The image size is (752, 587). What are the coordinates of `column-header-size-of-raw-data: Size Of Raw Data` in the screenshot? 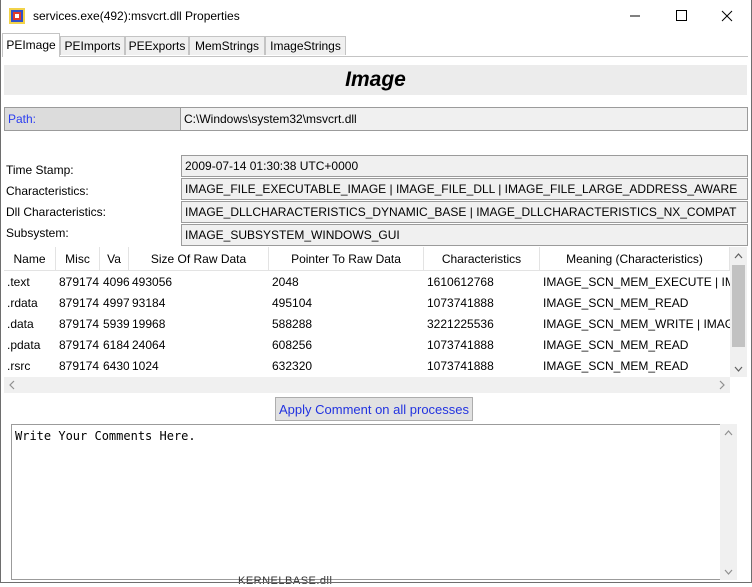 It's located at (199, 259).